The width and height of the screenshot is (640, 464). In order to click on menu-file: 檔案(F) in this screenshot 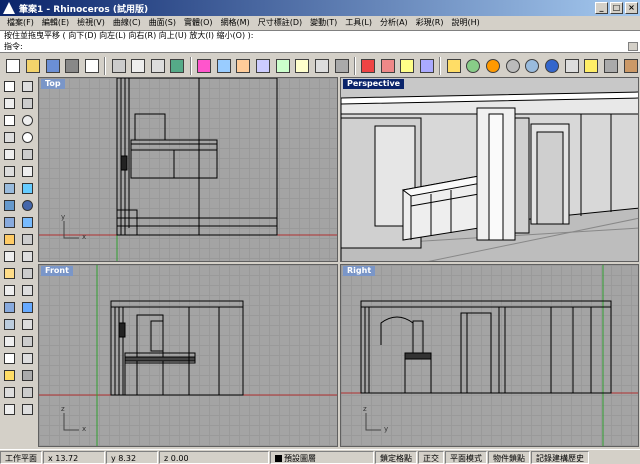, I will do `click(20, 22)`.